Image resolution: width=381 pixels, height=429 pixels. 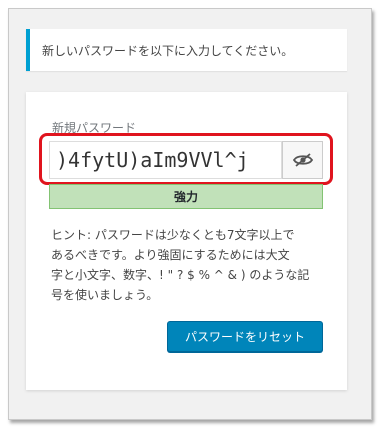 I want to click on reset-password-button-label: パスワードをリセット, so click(x=244, y=337).